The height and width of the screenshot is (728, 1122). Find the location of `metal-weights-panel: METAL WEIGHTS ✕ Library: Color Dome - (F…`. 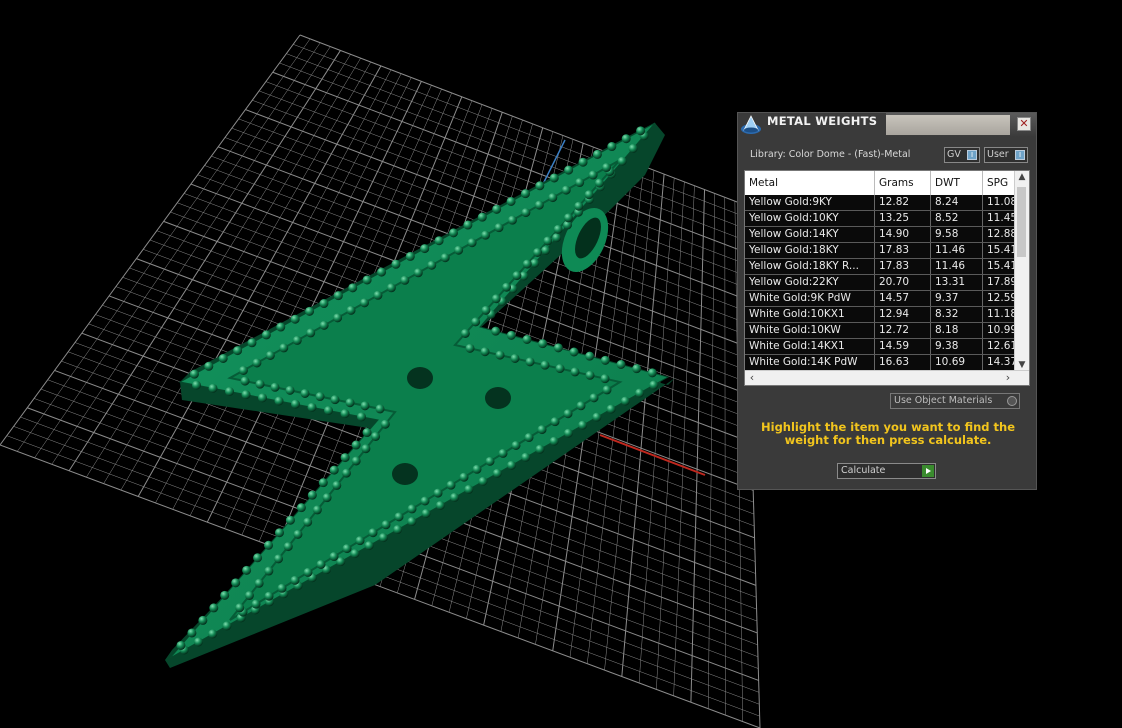

metal-weights-panel: METAL WEIGHTS ✕ Library: Color Dome - (F… is located at coordinates (887, 301).